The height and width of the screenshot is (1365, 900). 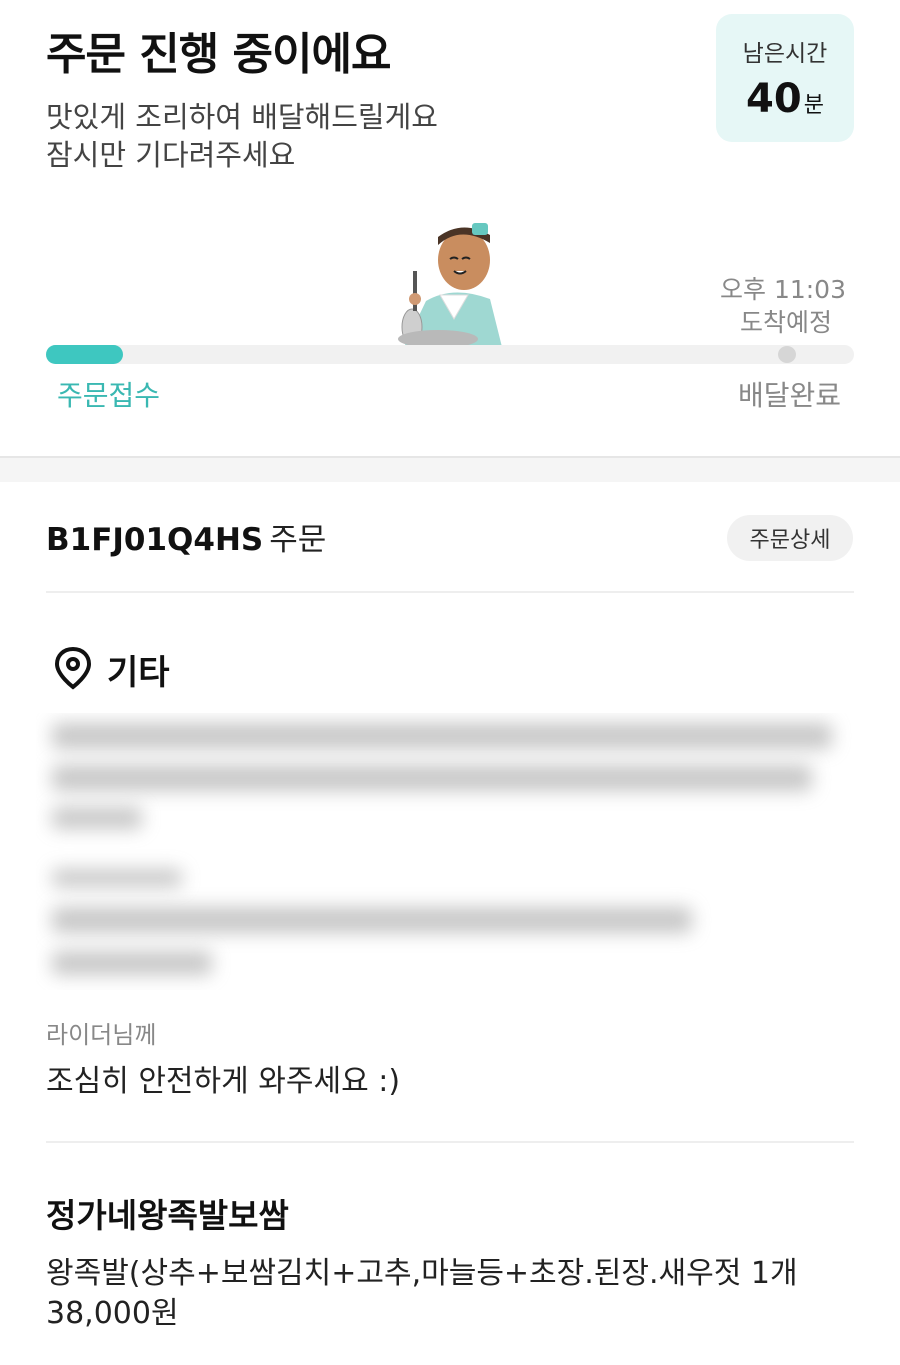 I want to click on remaining-time-value: 40분, so click(x=785, y=99).